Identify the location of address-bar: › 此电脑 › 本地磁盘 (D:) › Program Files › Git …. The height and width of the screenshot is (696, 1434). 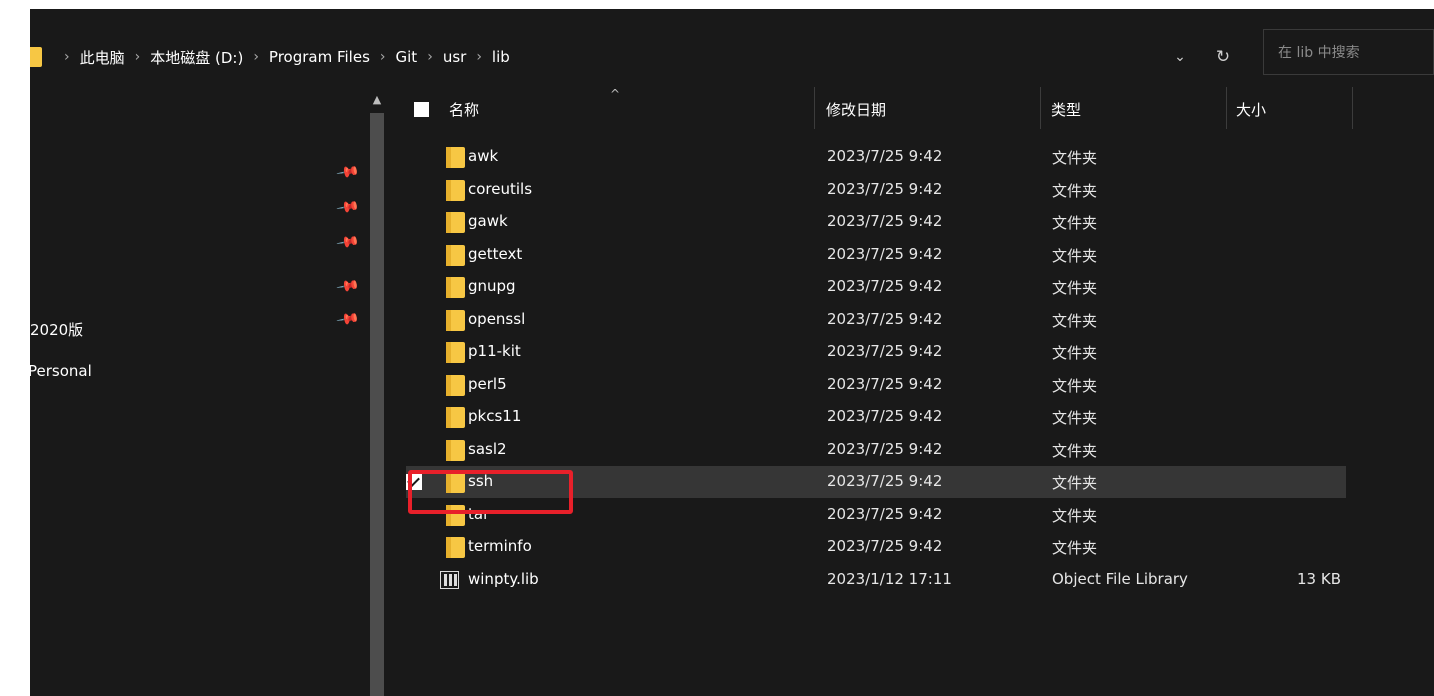
(732, 48).